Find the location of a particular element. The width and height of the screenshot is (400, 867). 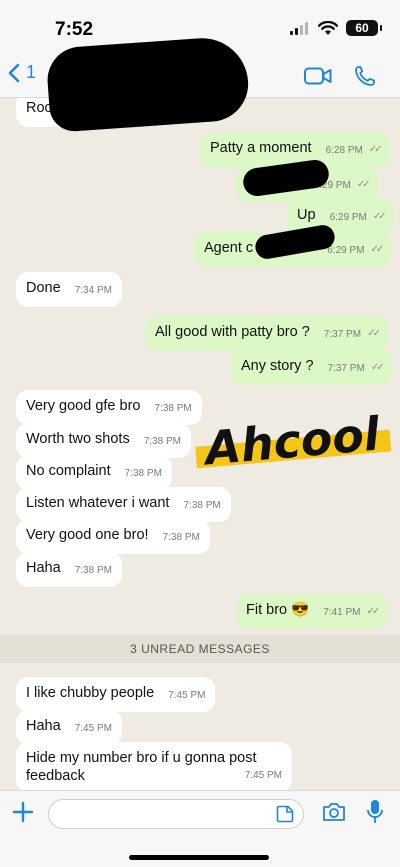

message-bubble: Done 7:34 PM is located at coordinates (69, 289).